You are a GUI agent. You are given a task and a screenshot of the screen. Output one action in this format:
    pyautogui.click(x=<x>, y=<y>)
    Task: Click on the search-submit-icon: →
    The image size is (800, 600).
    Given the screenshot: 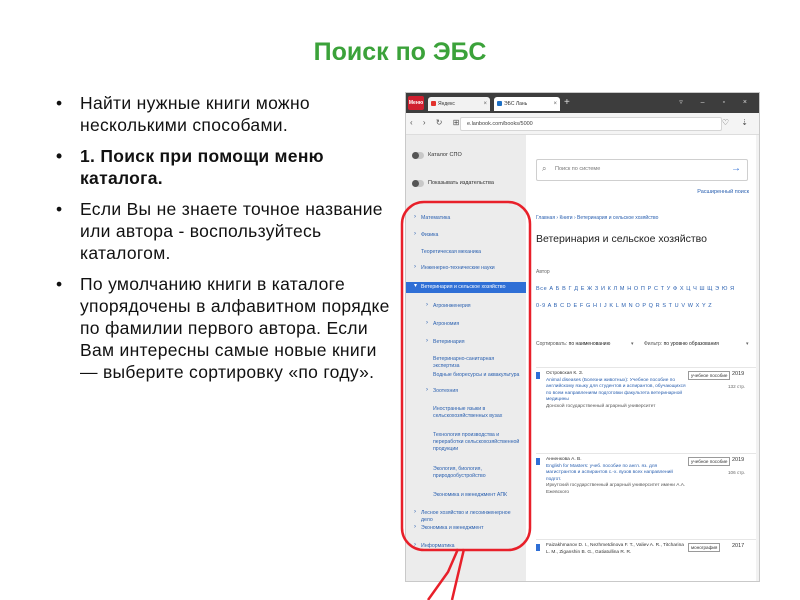 What is the action you would take?
    pyautogui.click(x=736, y=168)
    